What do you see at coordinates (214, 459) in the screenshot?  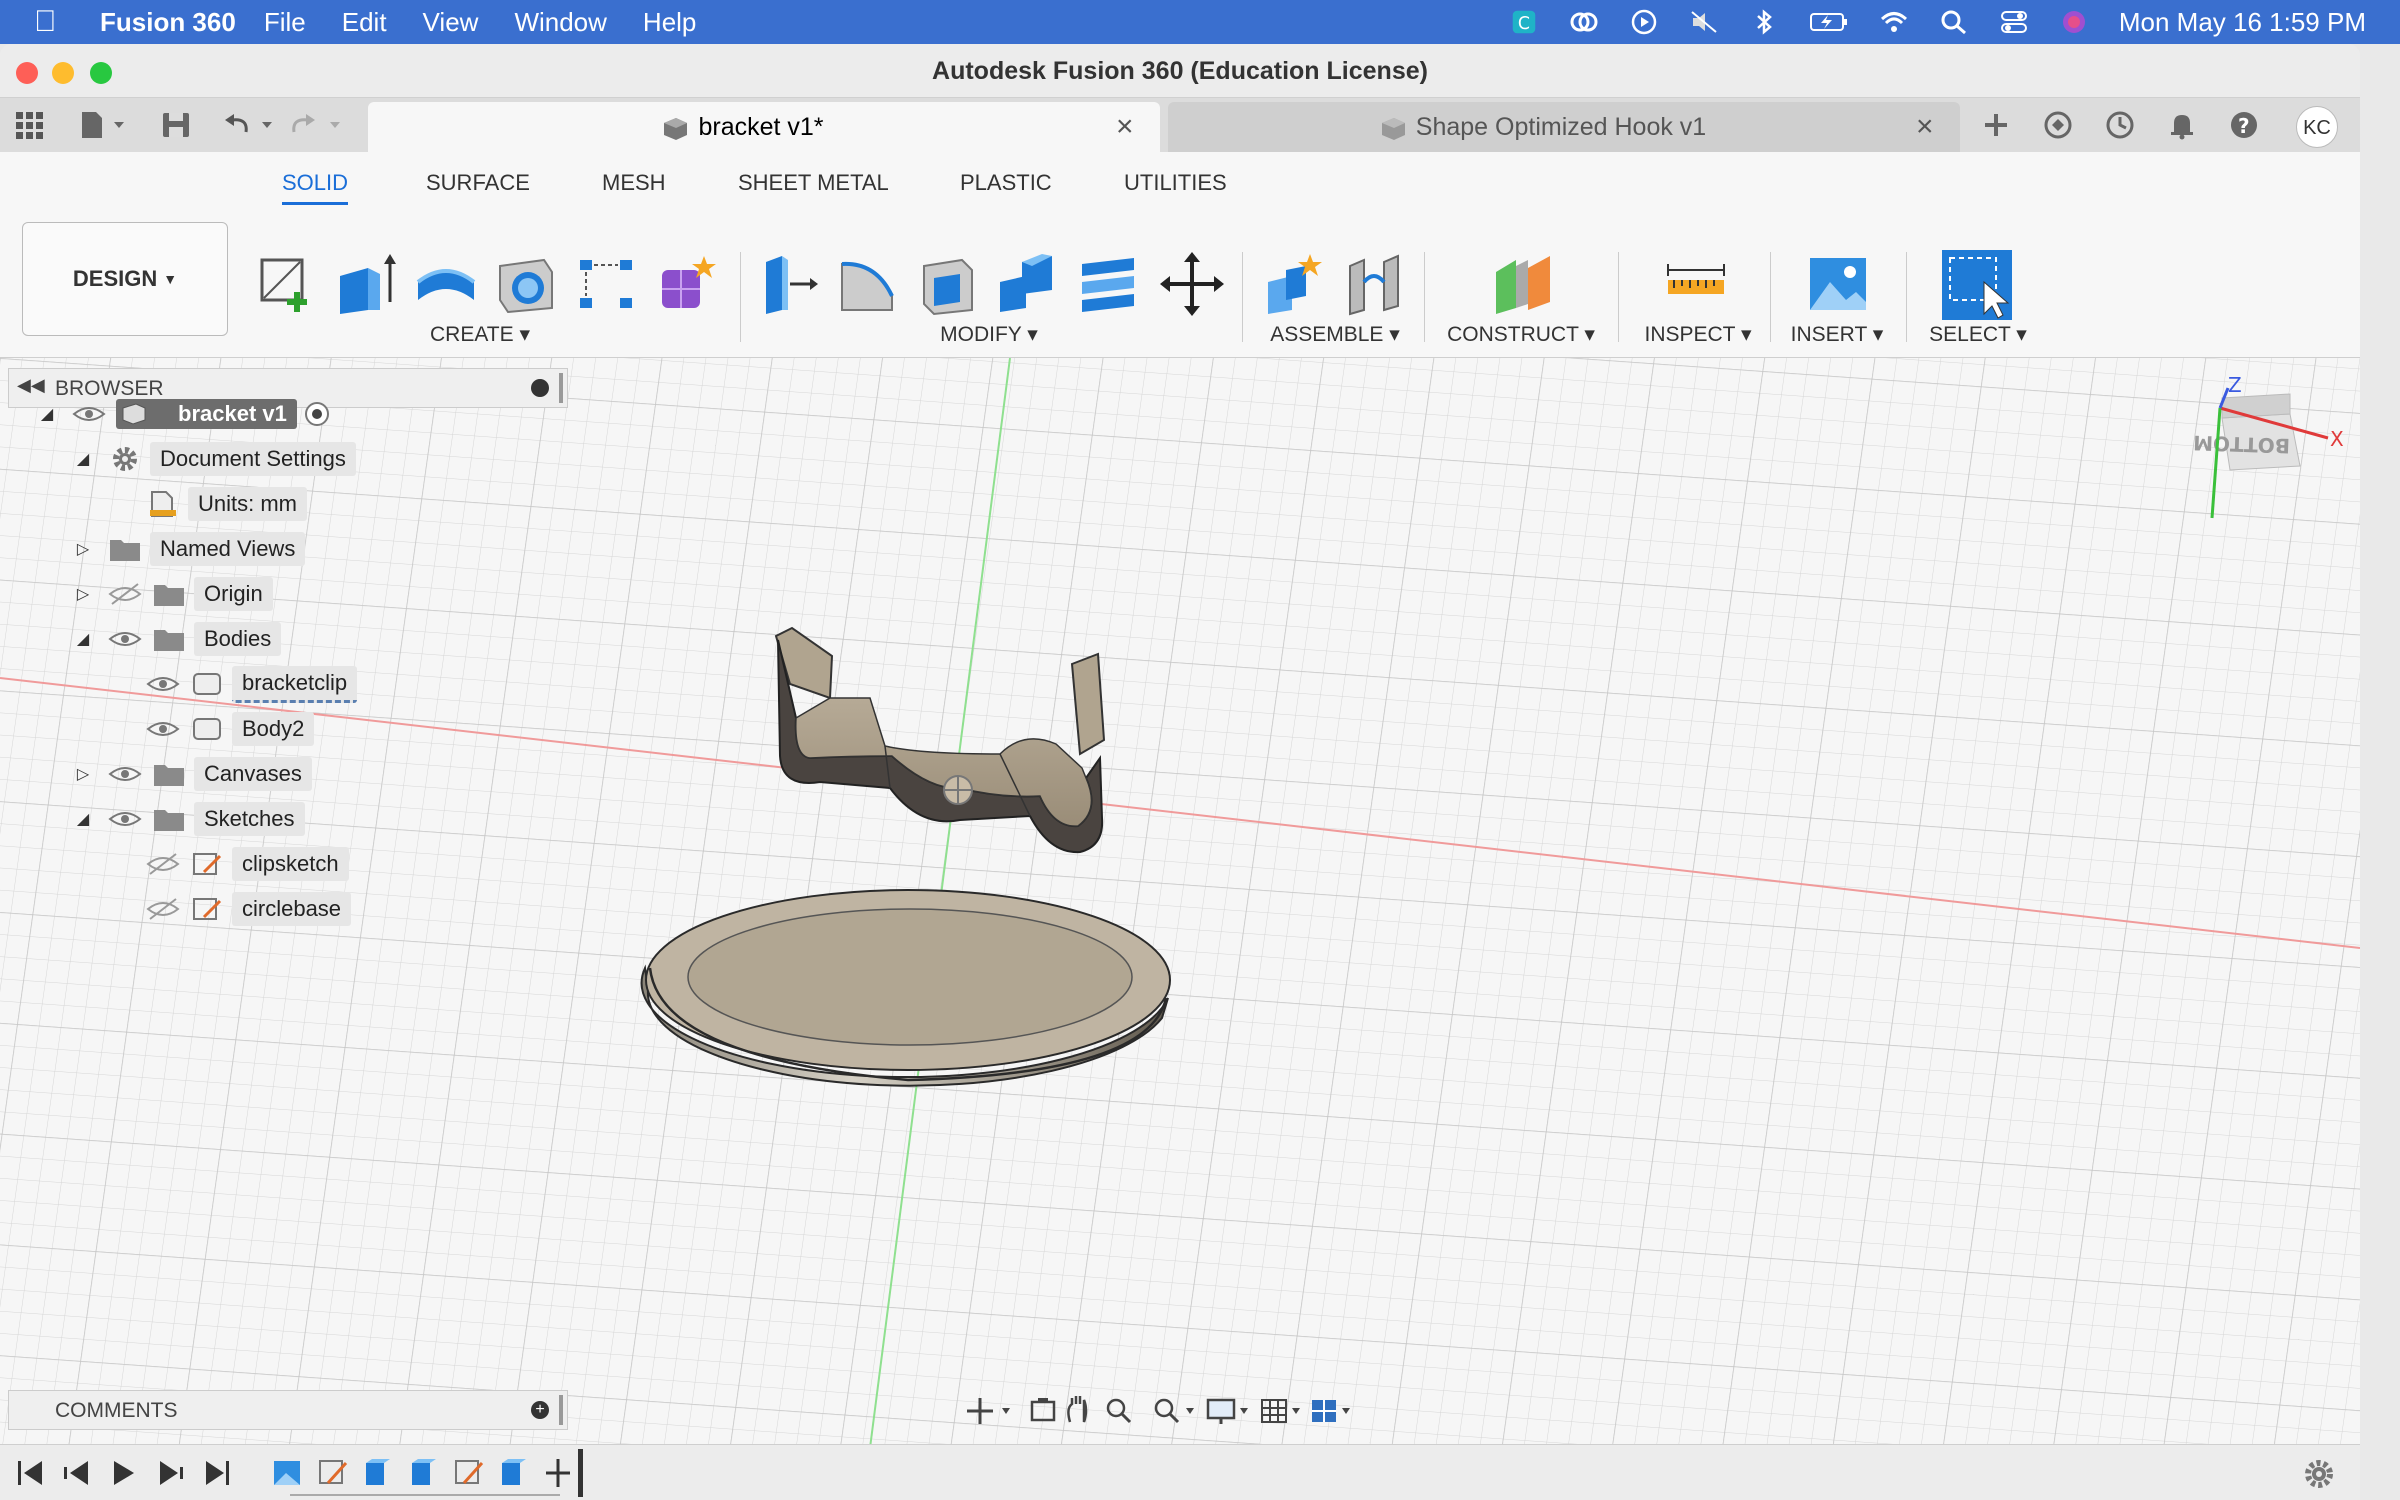 I see `tree-item-document-settings: ◢ Document Settings` at bounding box center [214, 459].